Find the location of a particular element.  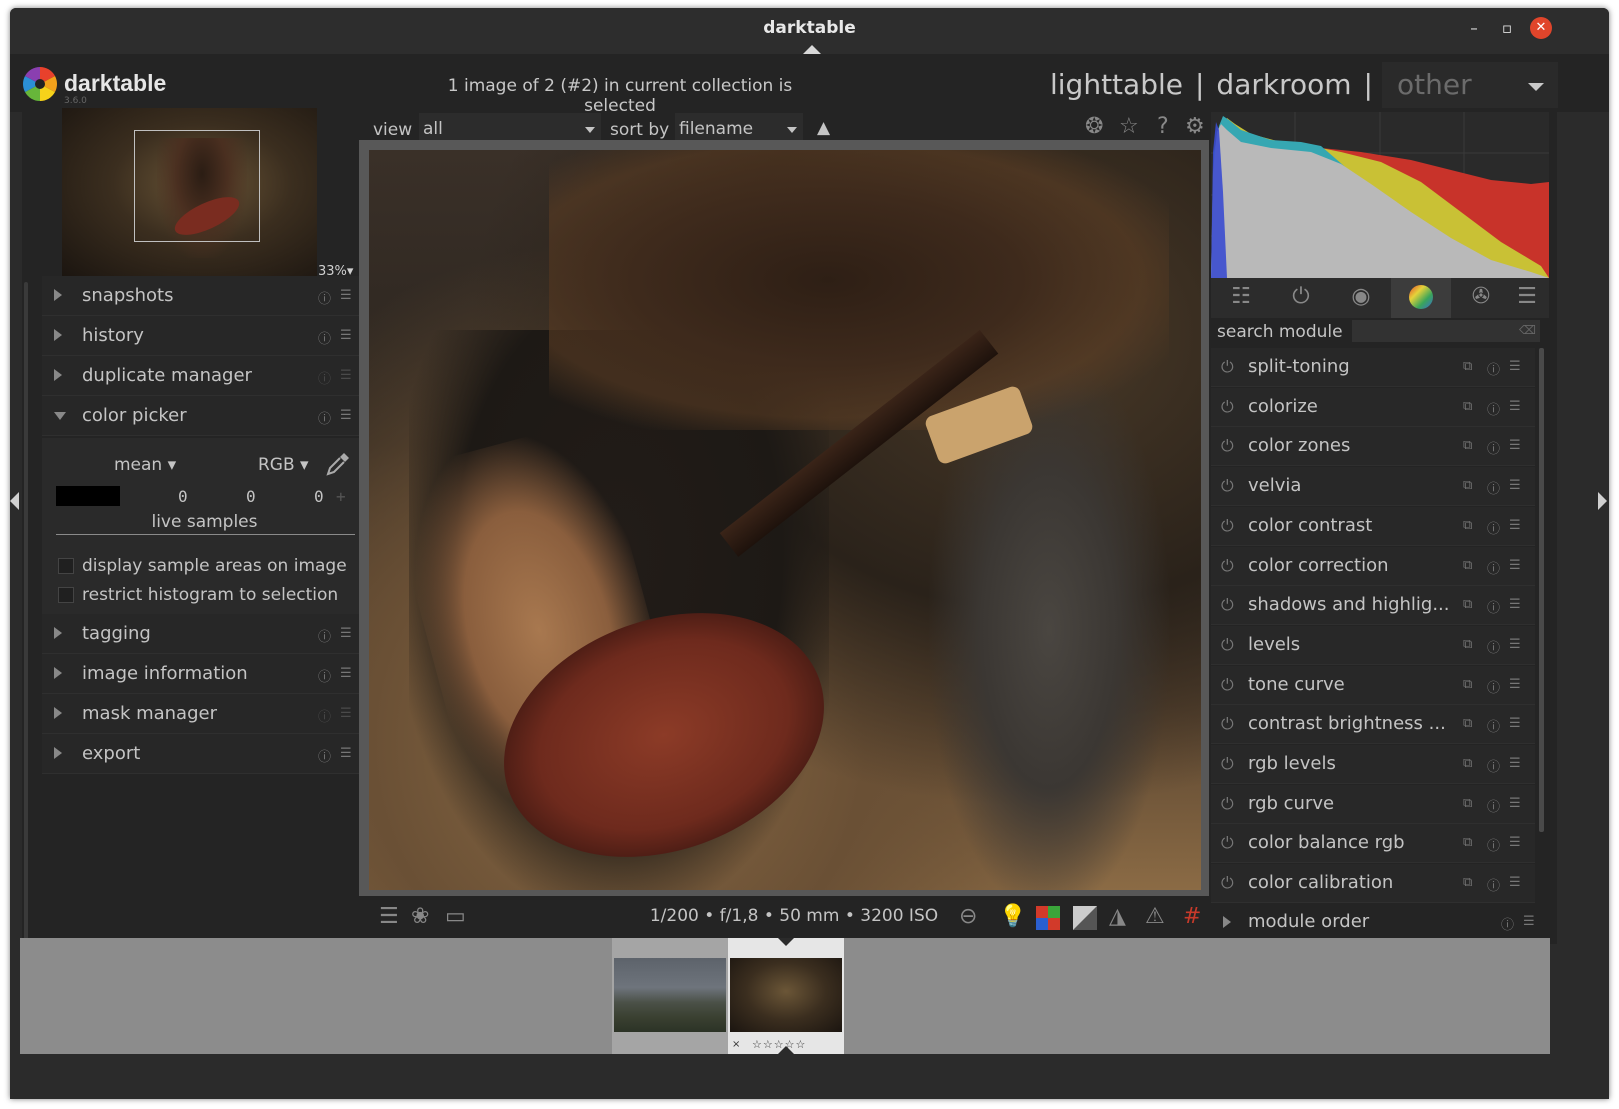

add-sample-icon: + is located at coordinates (341, 496).